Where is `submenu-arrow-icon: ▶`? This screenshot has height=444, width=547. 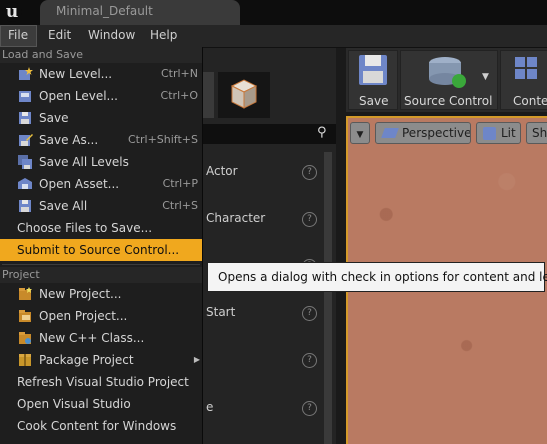 submenu-arrow-icon: ▶ is located at coordinates (196, 359).